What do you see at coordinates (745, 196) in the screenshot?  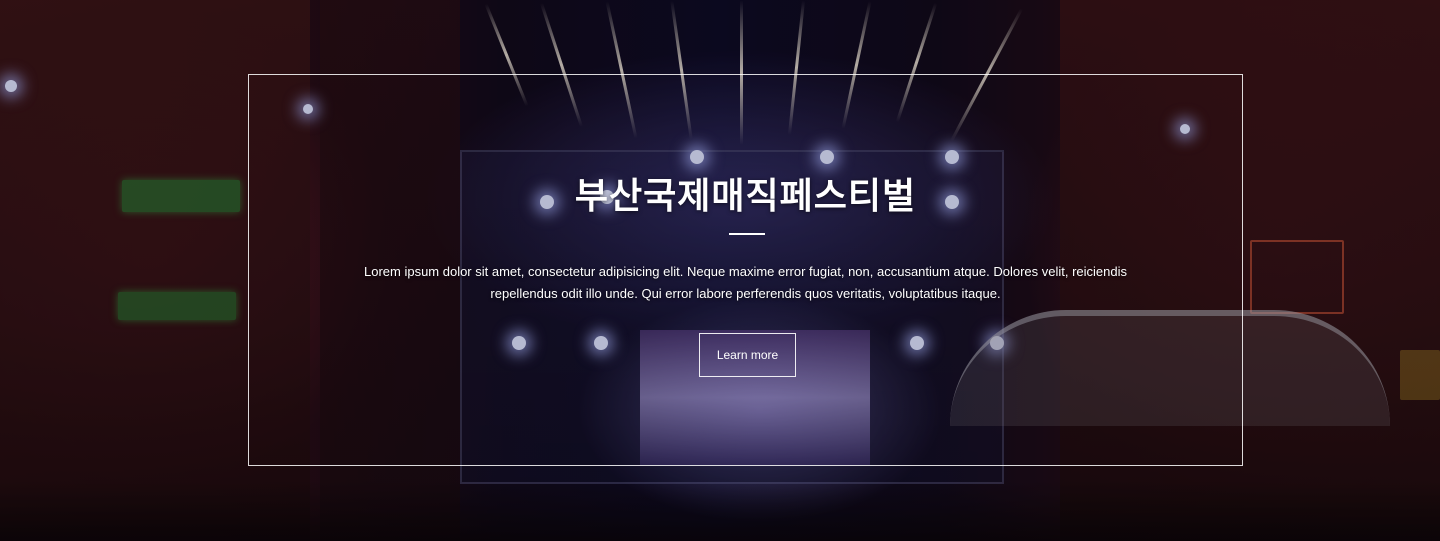 I see `hero-title: 부산국제매직페스티벌` at bounding box center [745, 196].